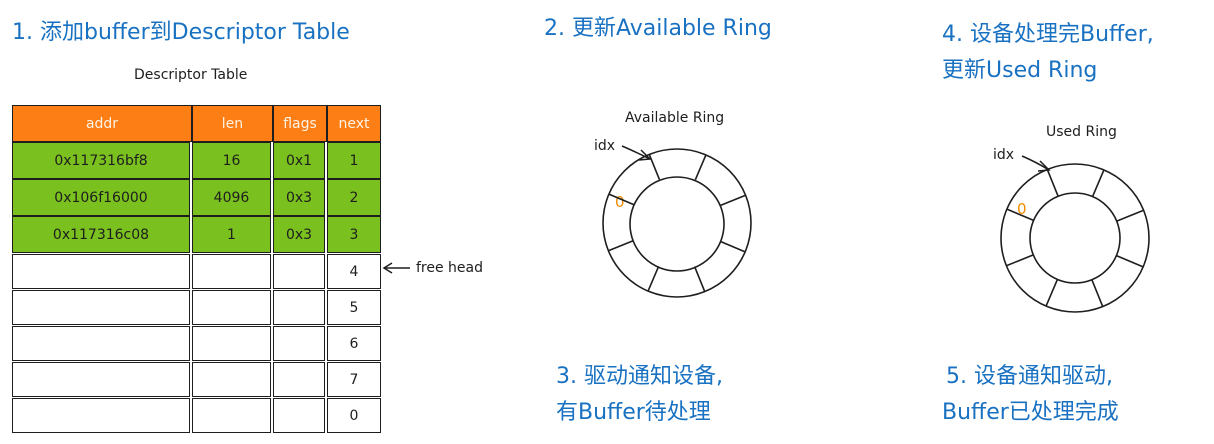 The width and height of the screenshot is (1214, 444). What do you see at coordinates (636, 153) in the screenshot?
I see `available-ring-idx-arrow` at bounding box center [636, 153].